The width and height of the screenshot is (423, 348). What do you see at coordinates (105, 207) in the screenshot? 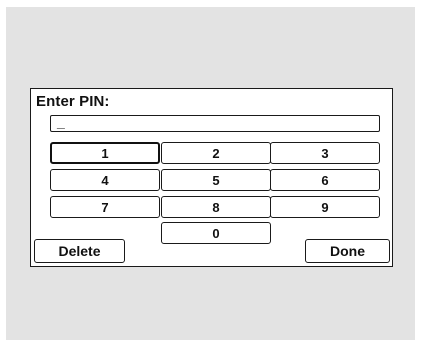
I see `key-7: 7` at bounding box center [105, 207].